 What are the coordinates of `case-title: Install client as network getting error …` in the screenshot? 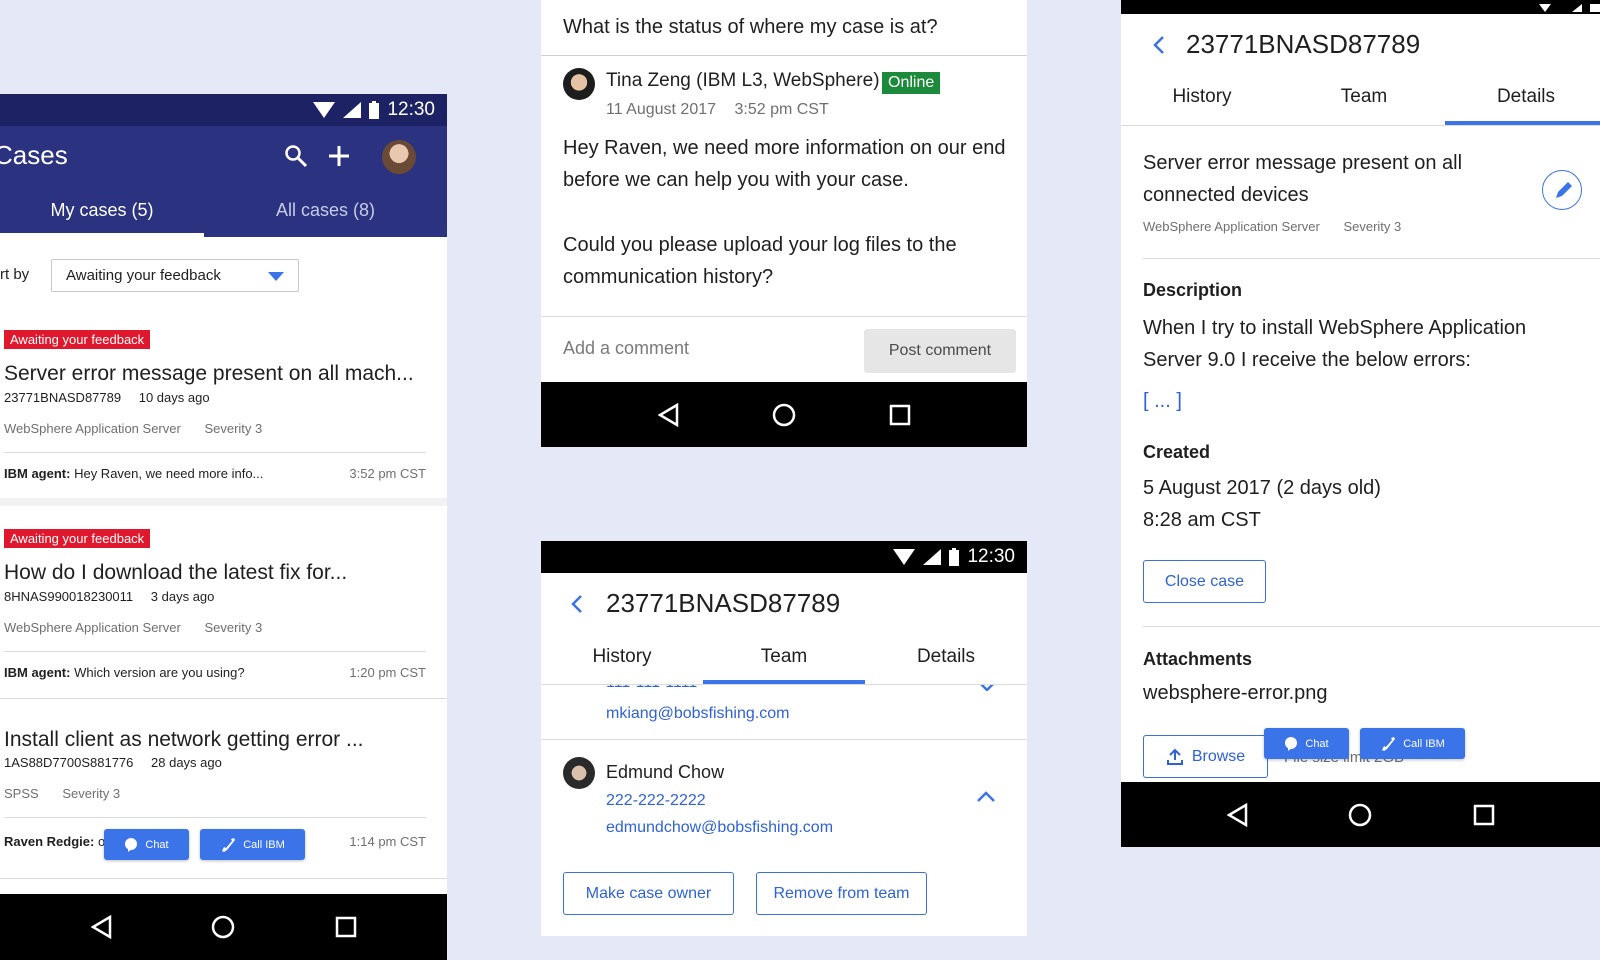 It's located at (184, 739).